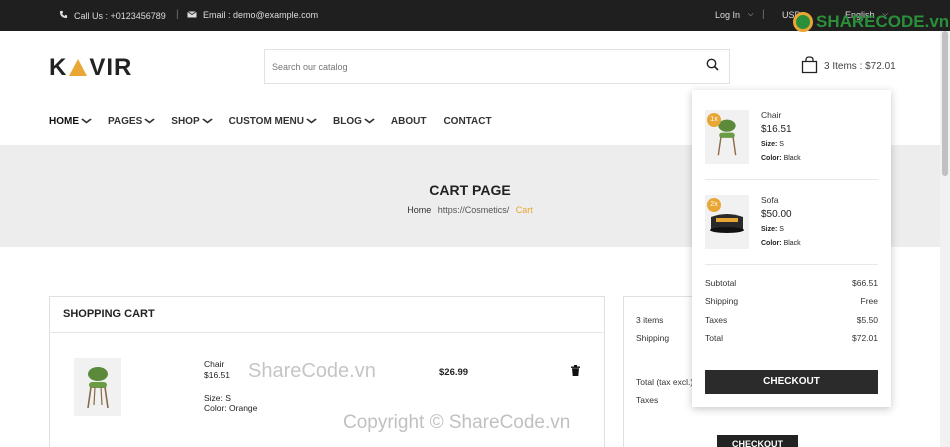  I want to click on watermark-icon, so click(803, 22).